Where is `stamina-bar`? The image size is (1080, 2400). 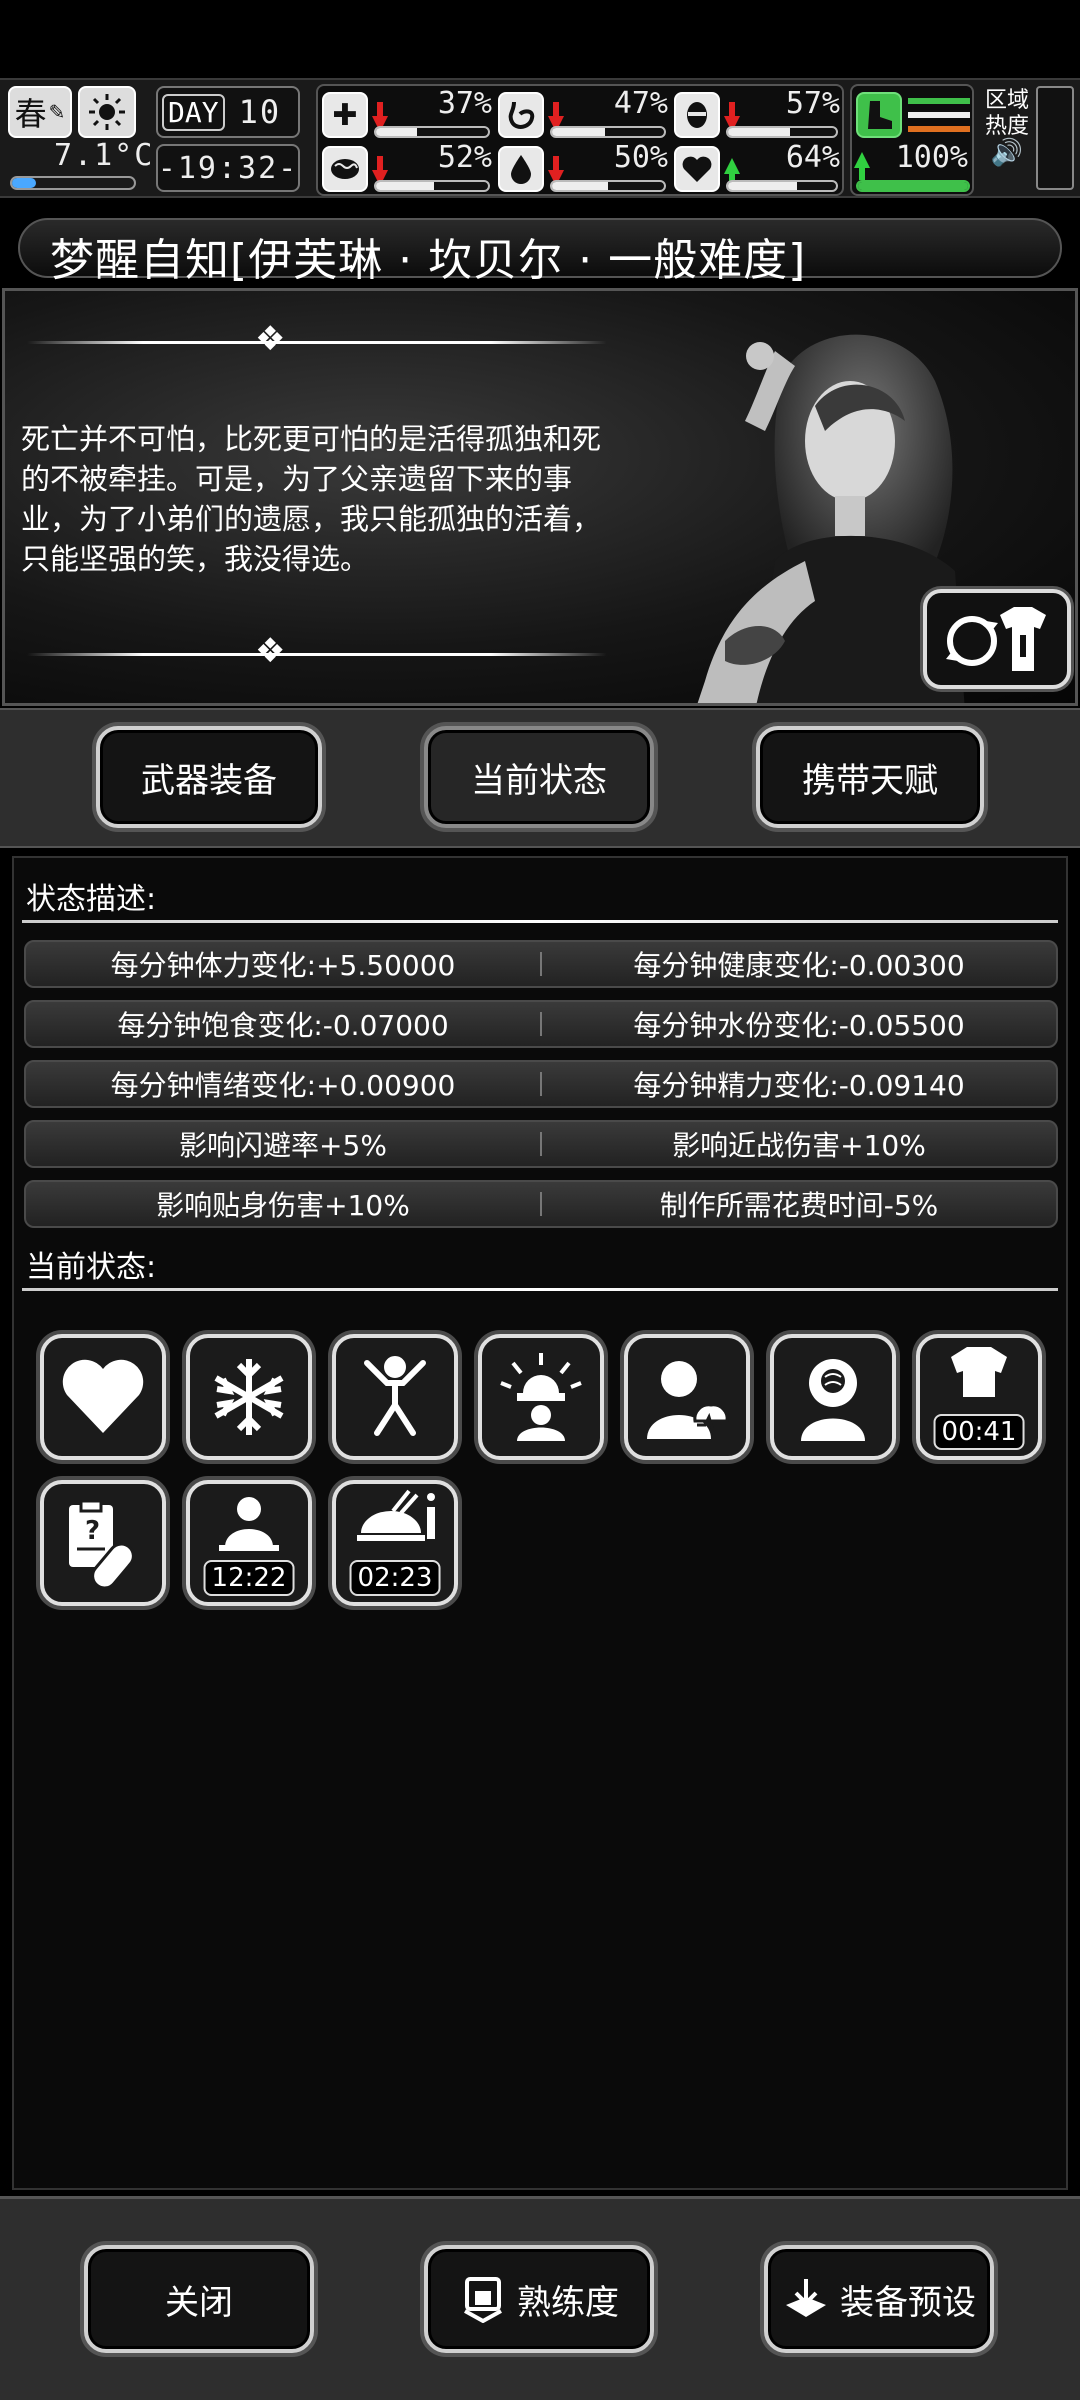 stamina-bar is located at coordinates (782, 132).